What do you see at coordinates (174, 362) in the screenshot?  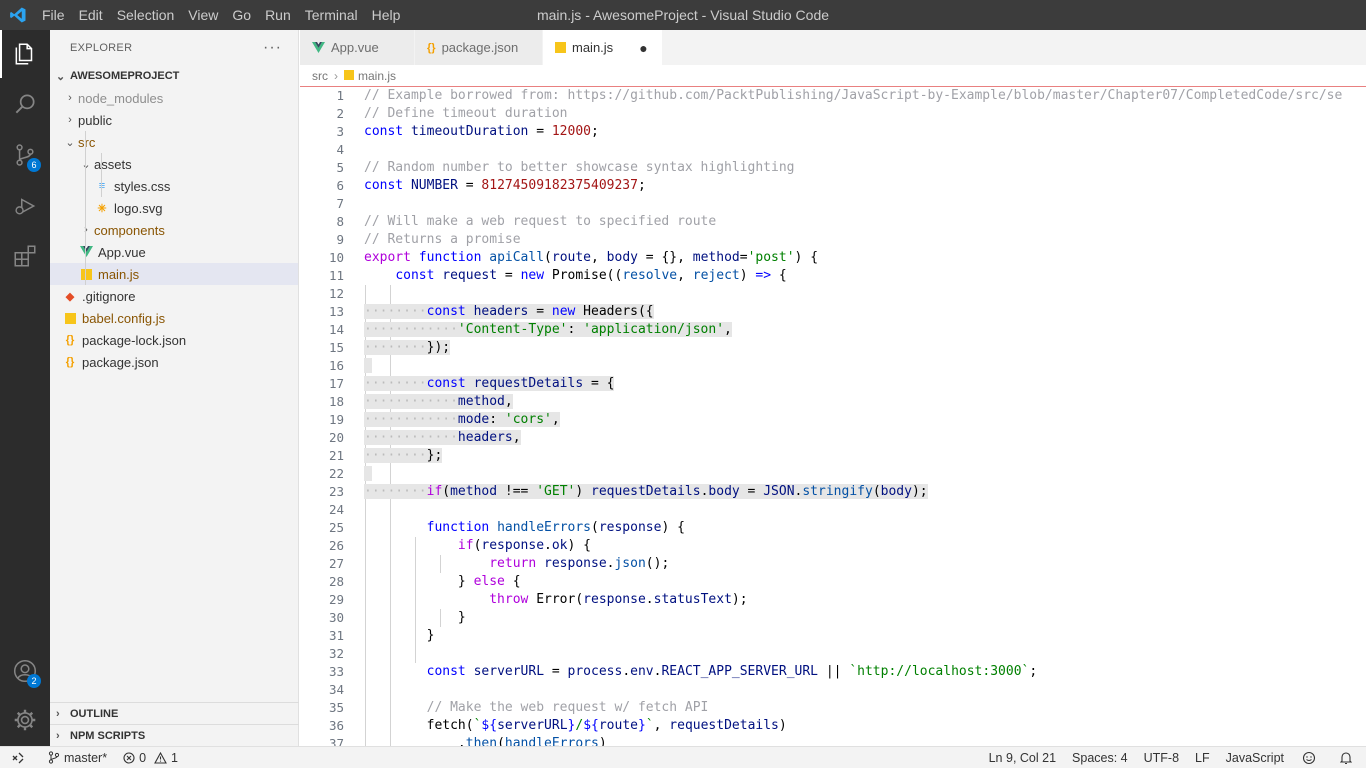 I see `tree-item-package-json: {} package.json` at bounding box center [174, 362].